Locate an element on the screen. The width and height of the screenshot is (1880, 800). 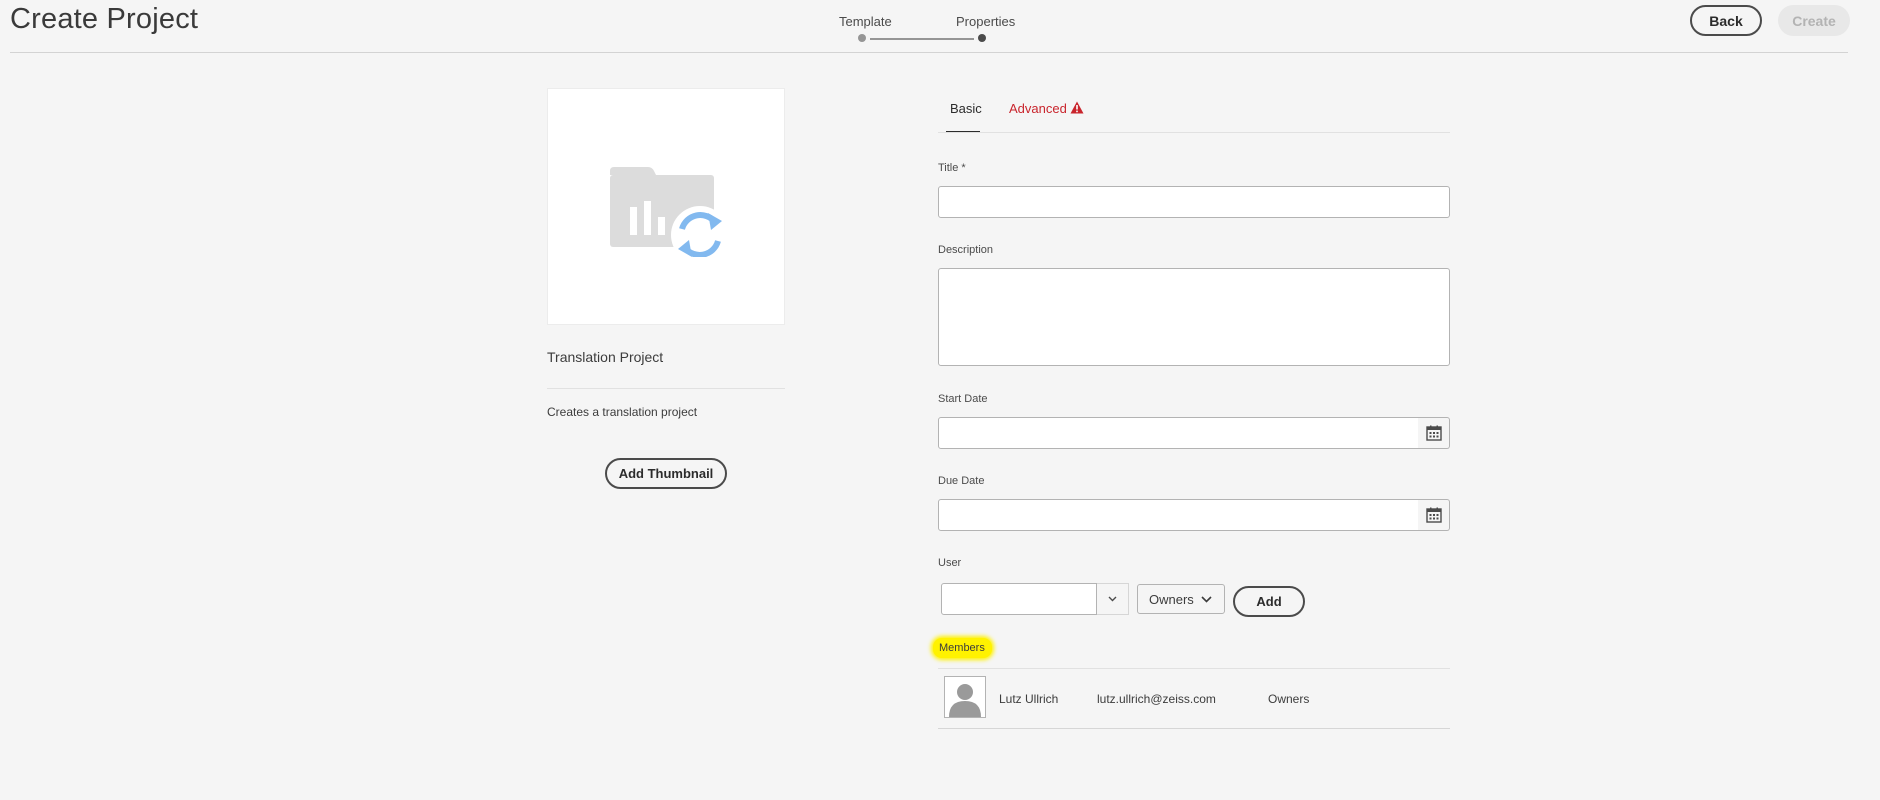
avatar is located at coordinates (965, 697).